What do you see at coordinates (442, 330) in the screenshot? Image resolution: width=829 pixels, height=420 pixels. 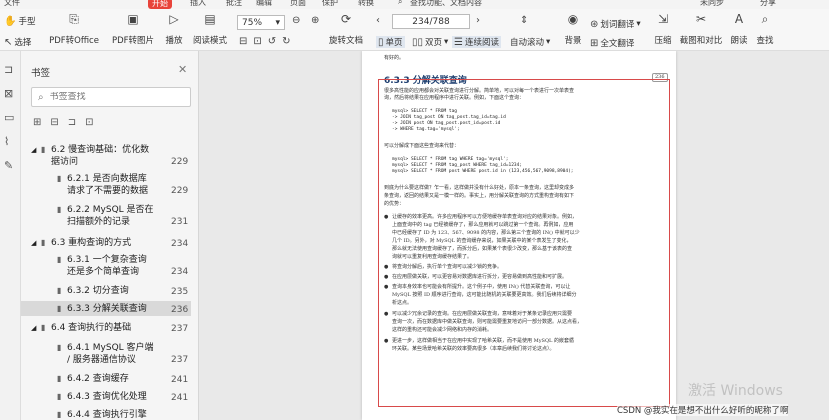 I see `para: 这样的重构还可能会减少网络和内存的消耗。` at bounding box center [442, 330].